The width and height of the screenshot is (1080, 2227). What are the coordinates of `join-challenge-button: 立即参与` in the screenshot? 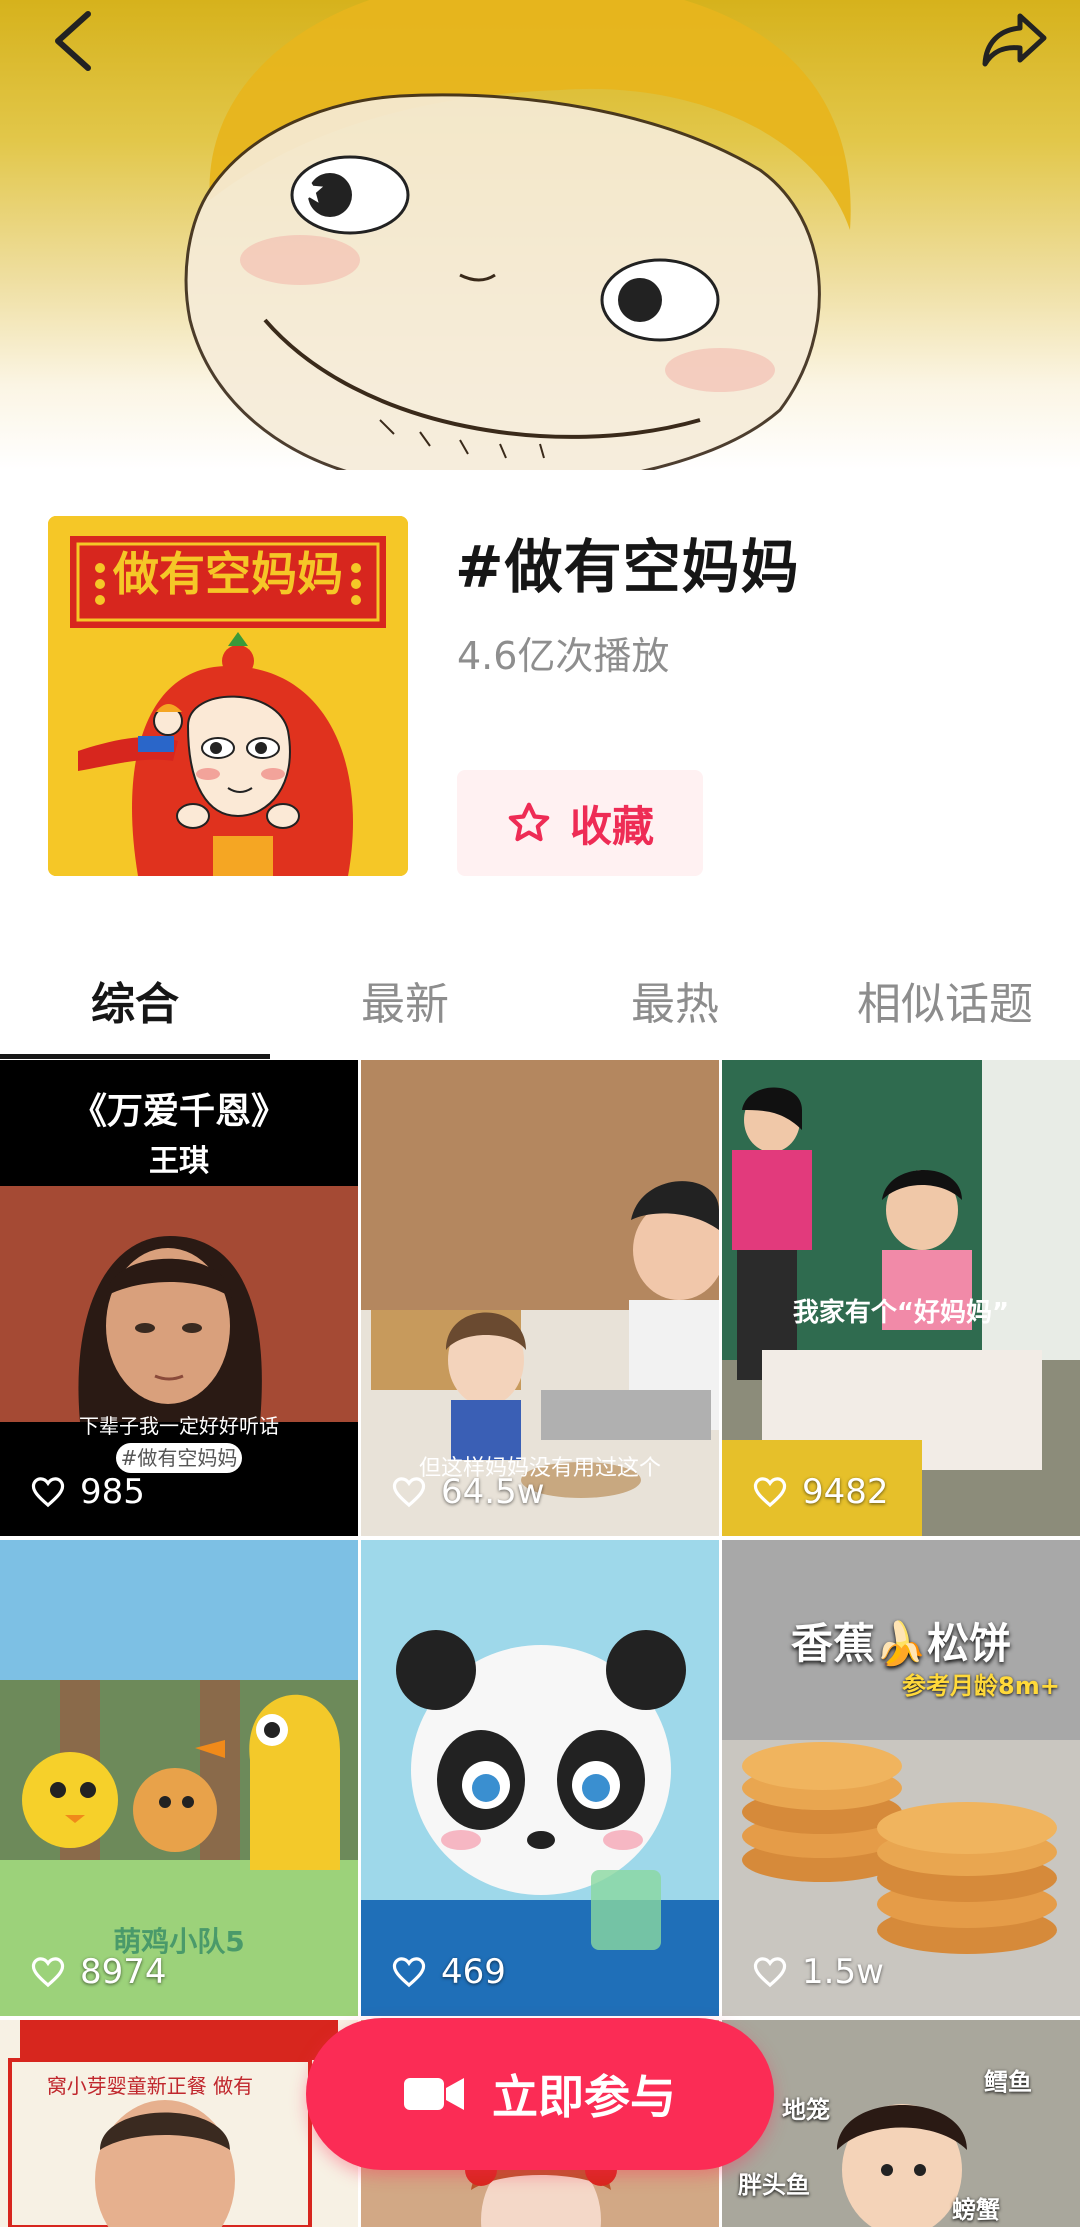 It's located at (540, 2094).